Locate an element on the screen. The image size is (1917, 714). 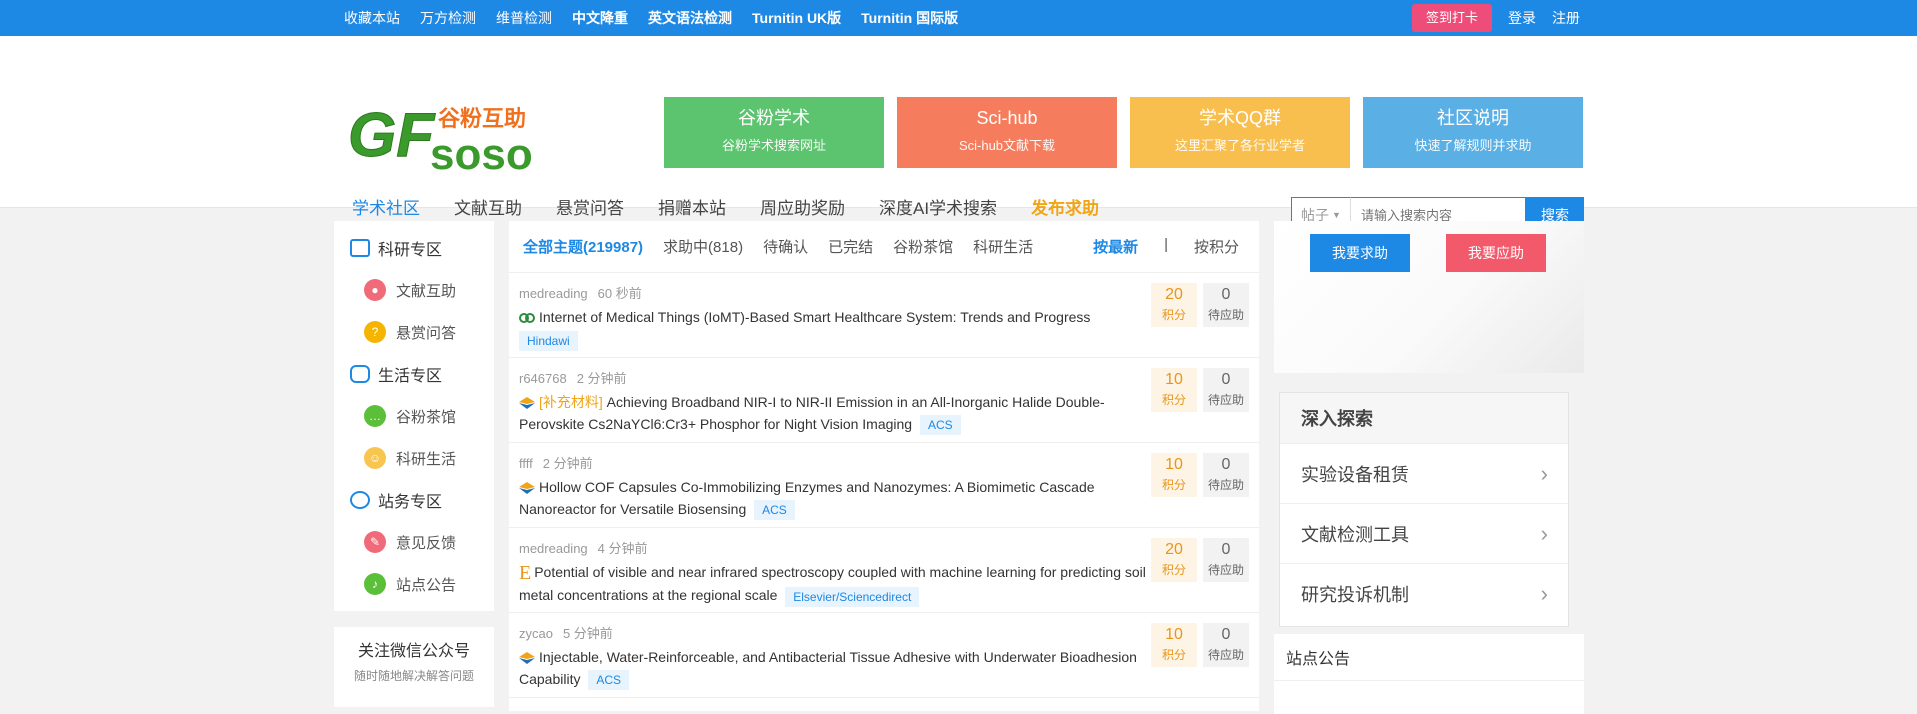
tab-all-topics: 全部主题(219987) is located at coordinates (583, 246).